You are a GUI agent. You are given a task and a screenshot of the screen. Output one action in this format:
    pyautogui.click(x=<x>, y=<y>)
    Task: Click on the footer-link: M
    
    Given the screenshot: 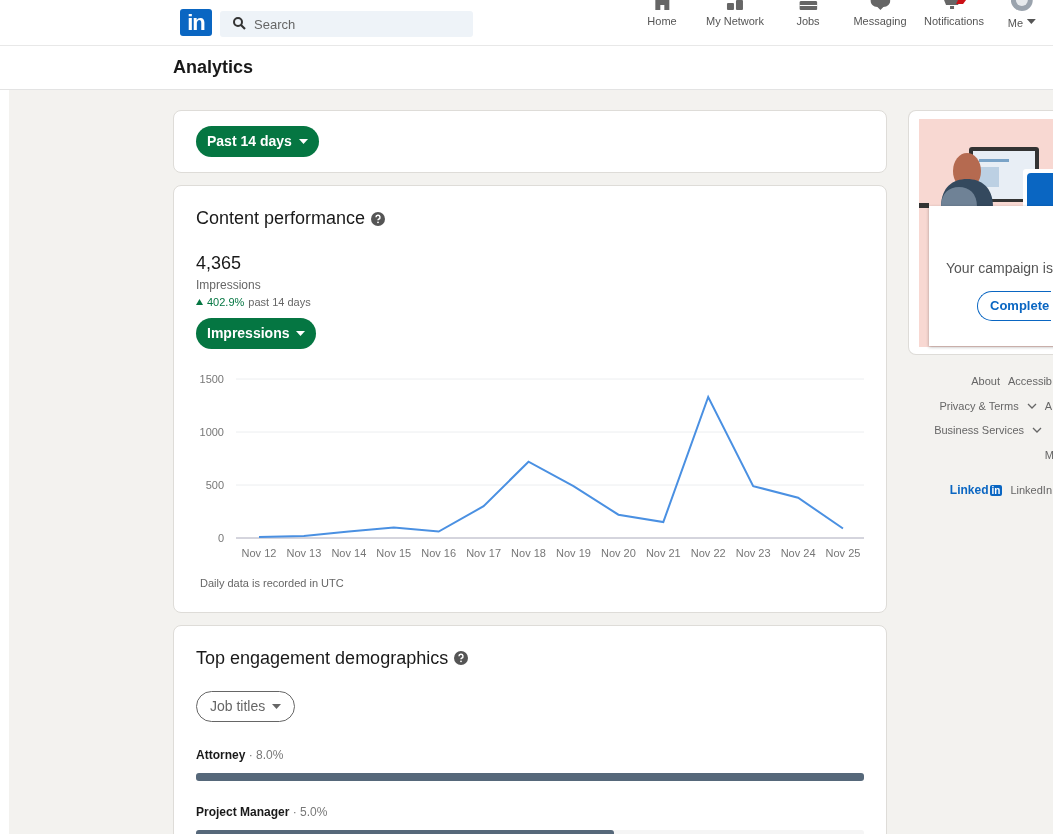 What is the action you would take?
    pyautogui.click(x=1048, y=454)
    